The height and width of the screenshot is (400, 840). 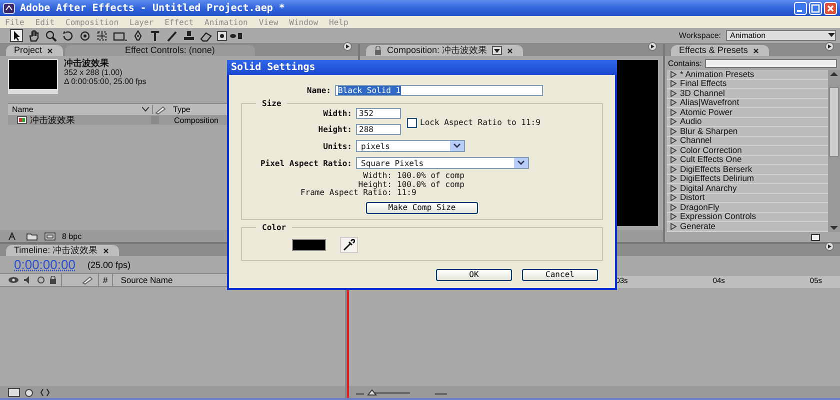 I want to click on panel-tab: Effects & Presets, so click(x=720, y=50).